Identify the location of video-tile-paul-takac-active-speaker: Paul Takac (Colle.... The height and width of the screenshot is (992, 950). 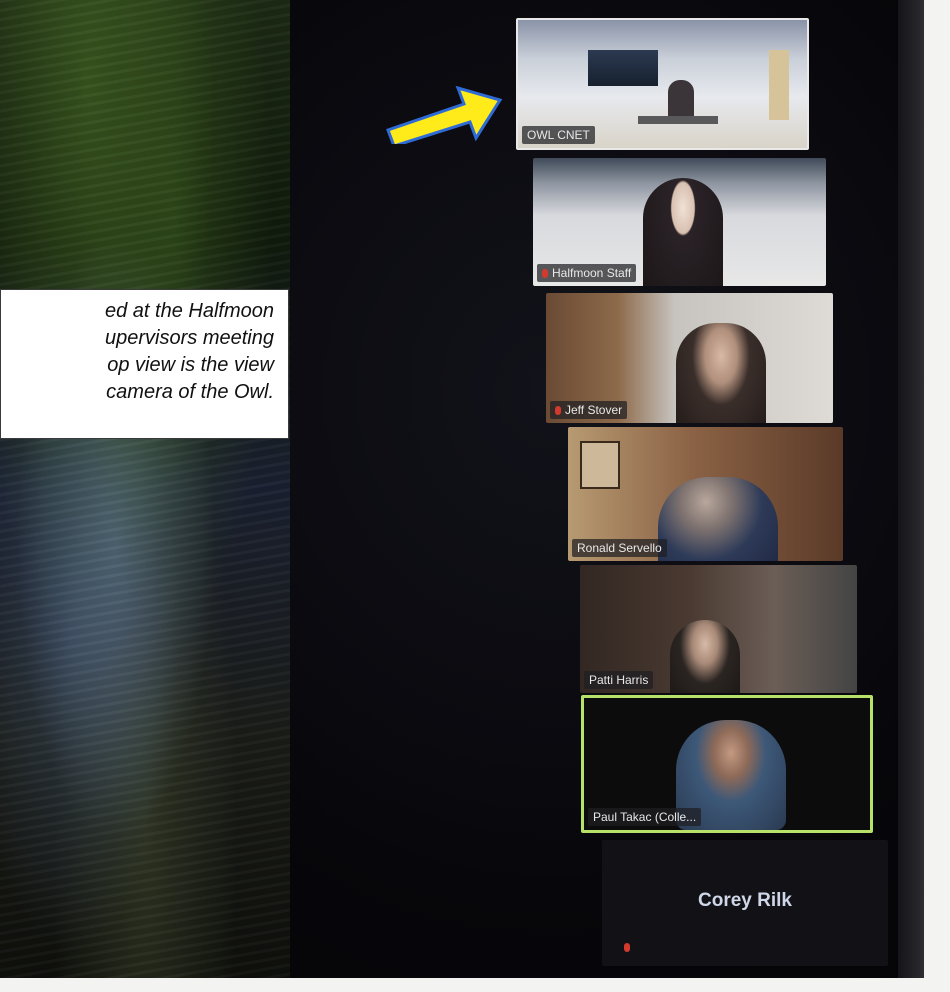
(727, 764).